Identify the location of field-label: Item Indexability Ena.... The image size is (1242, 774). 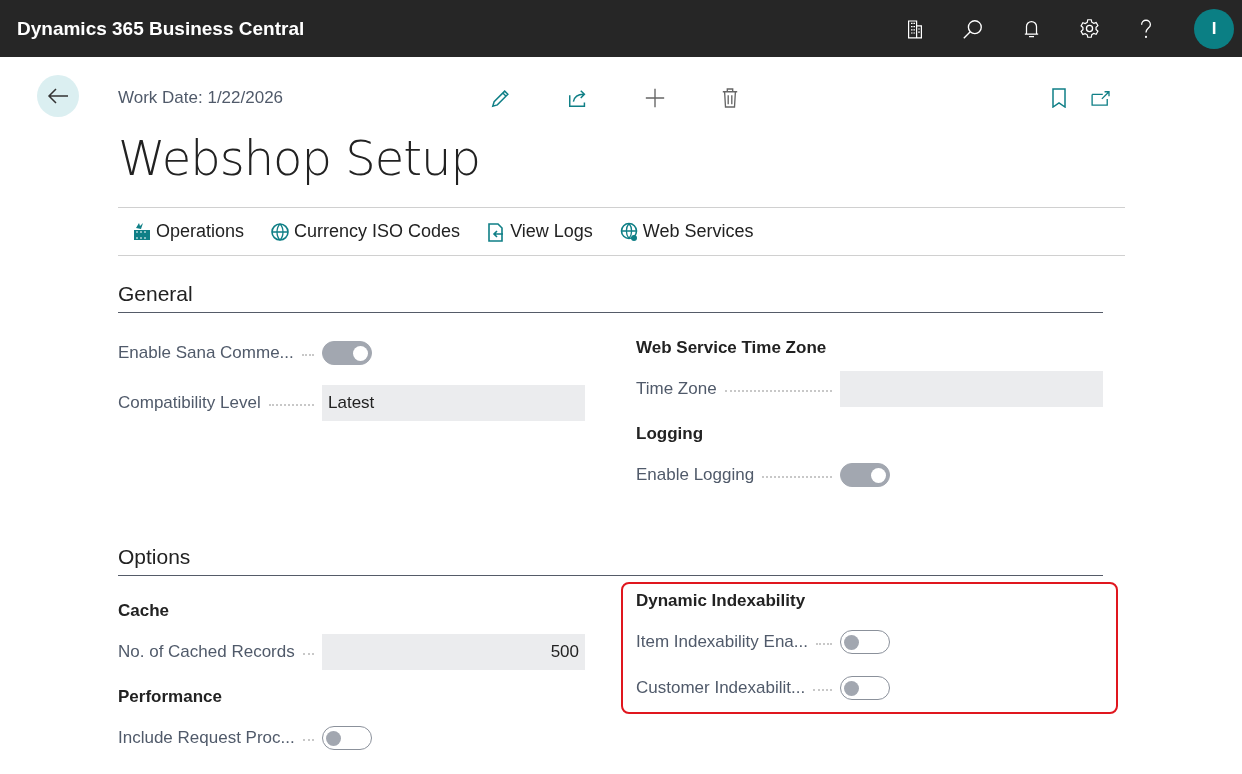
(722, 642).